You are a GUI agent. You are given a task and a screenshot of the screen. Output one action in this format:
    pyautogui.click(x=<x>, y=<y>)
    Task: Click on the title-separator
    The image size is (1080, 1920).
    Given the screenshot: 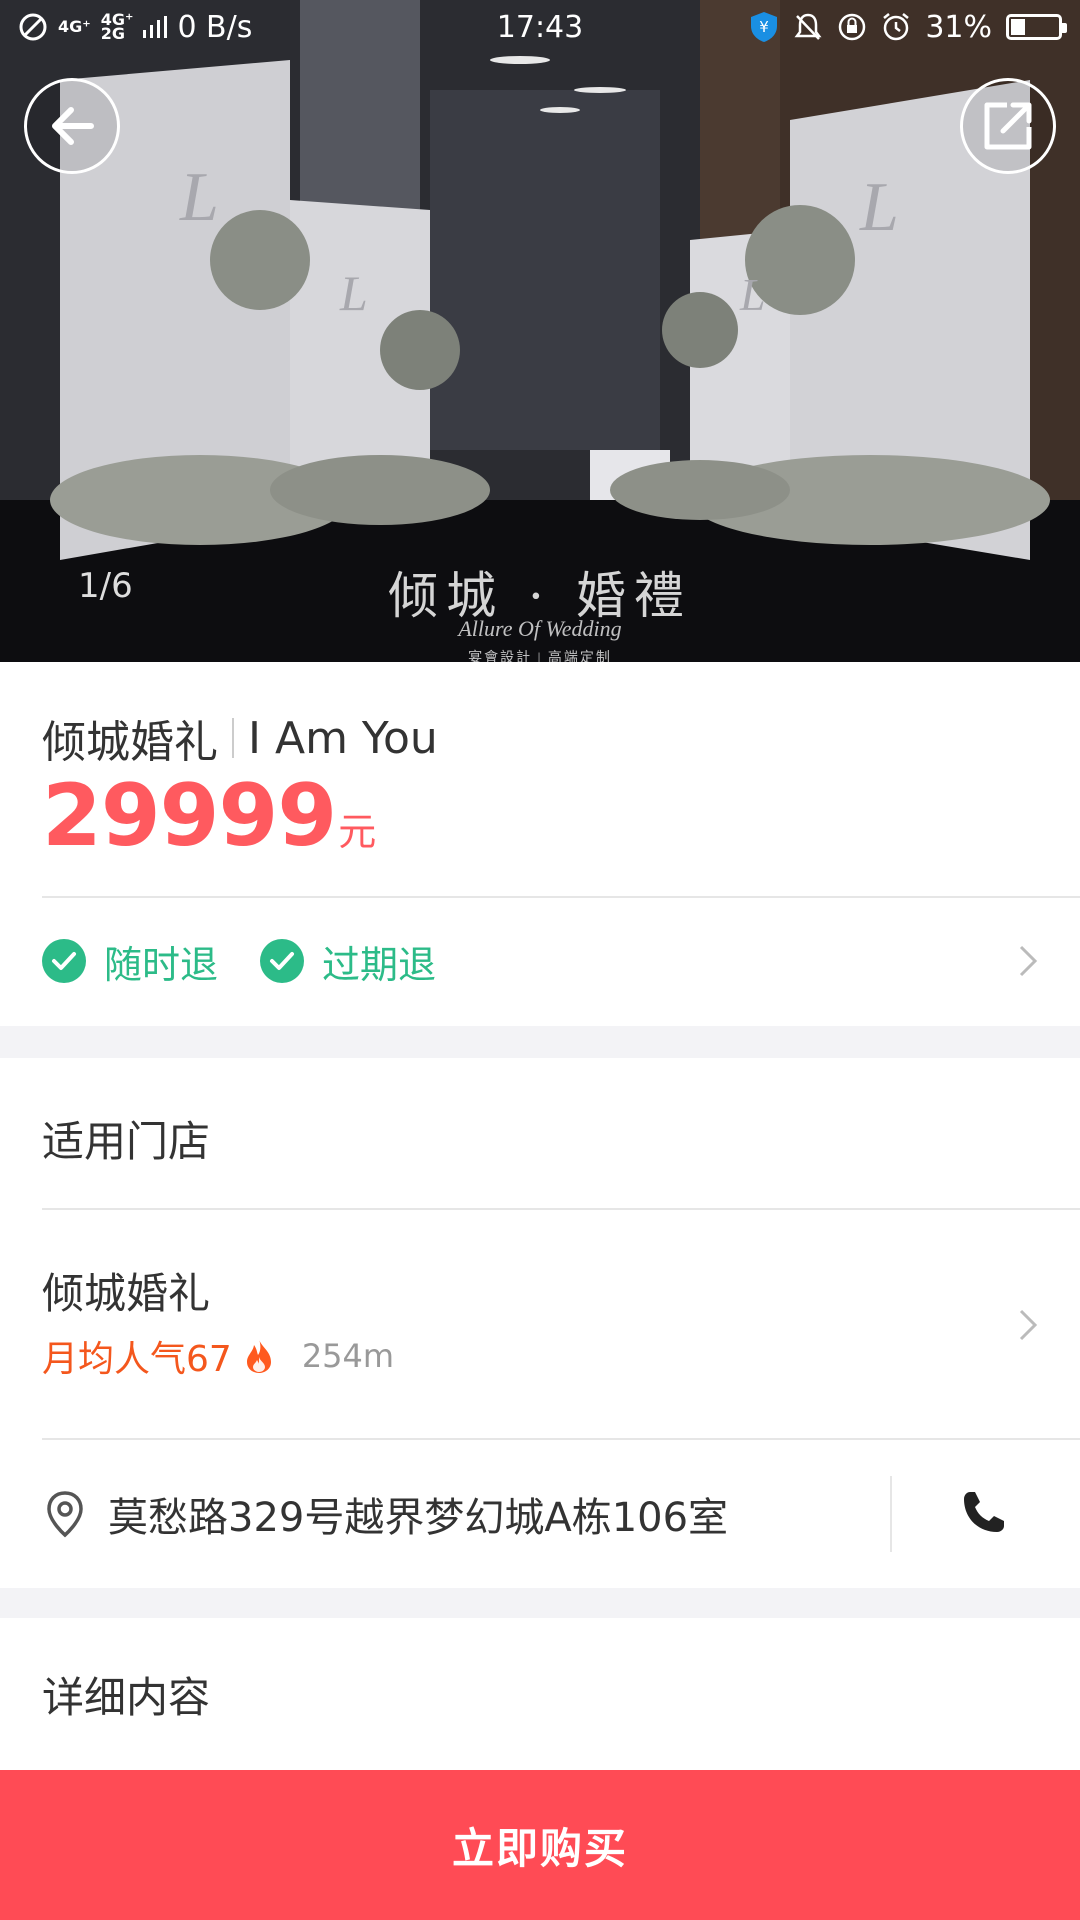 What is the action you would take?
    pyautogui.click(x=233, y=738)
    